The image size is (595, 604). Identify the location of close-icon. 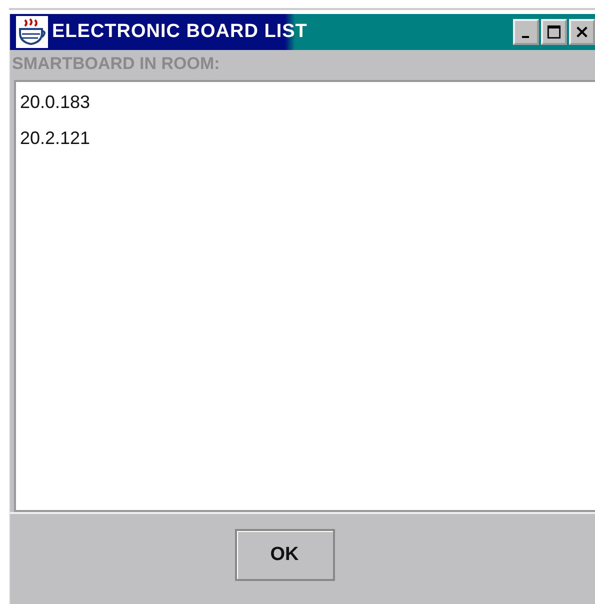
(582, 32).